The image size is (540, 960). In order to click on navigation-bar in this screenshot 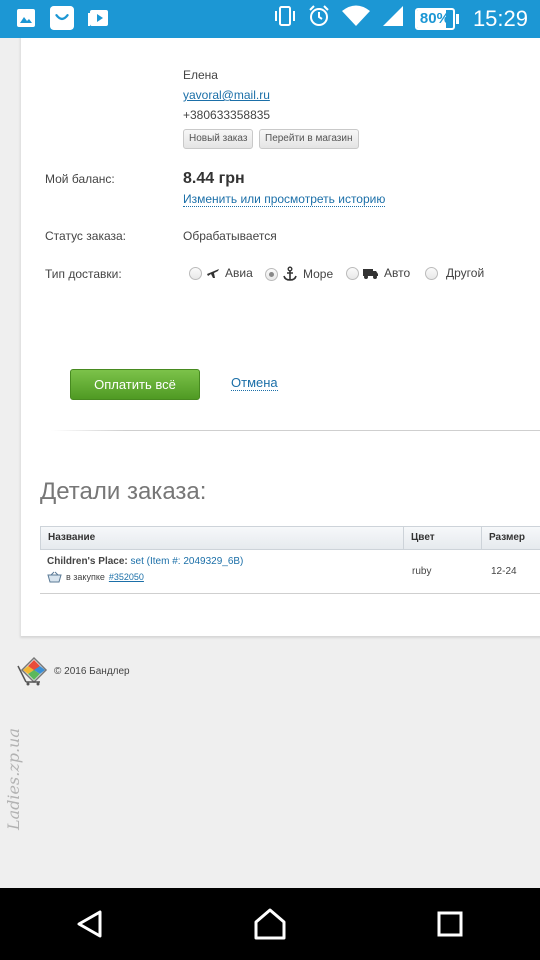, I will do `click(270, 924)`.